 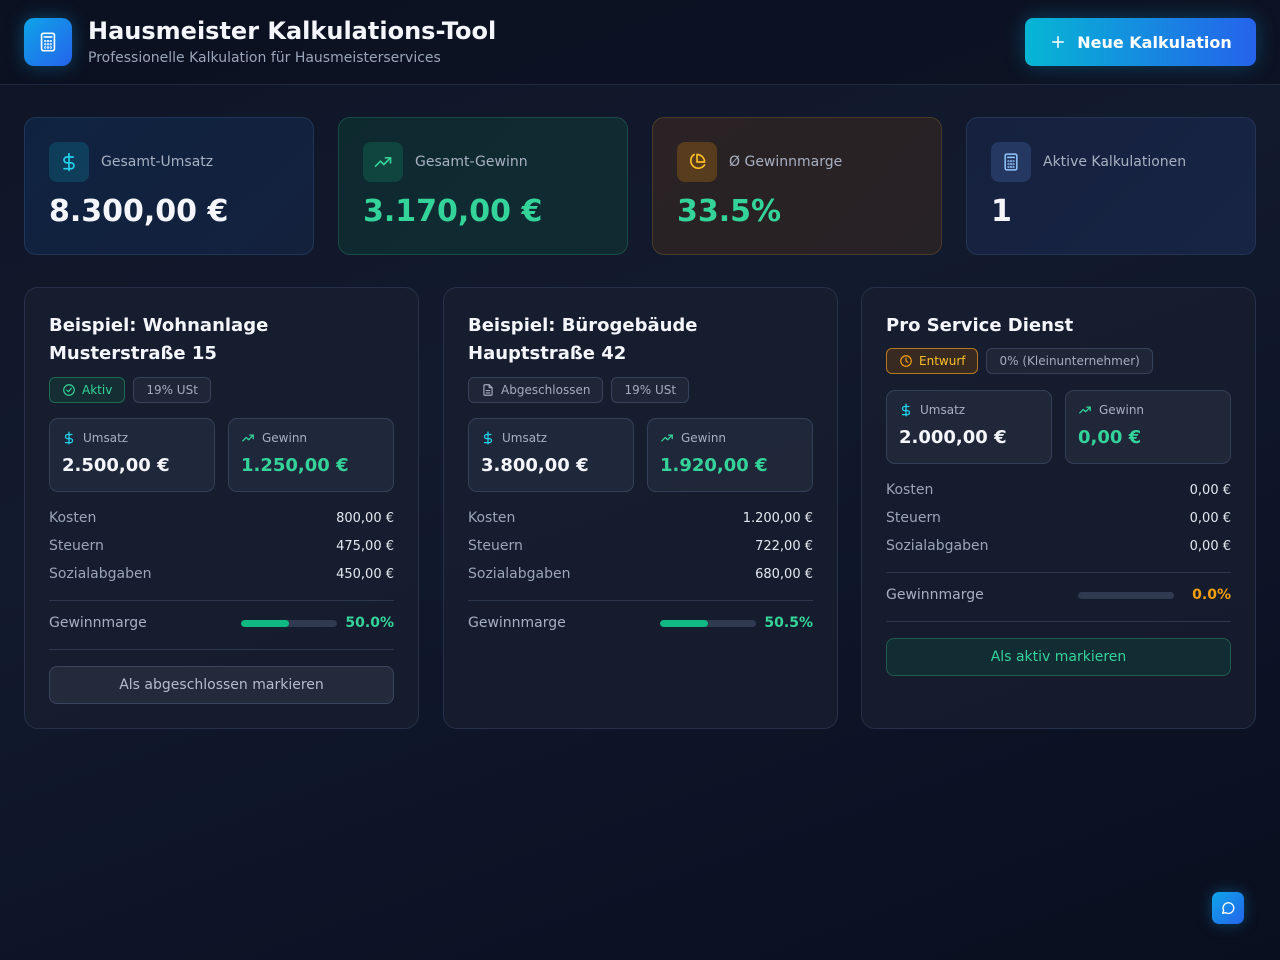 I want to click on card-title: Beispiel: Wohnanlage Musterstraße 15, so click(x=159, y=339).